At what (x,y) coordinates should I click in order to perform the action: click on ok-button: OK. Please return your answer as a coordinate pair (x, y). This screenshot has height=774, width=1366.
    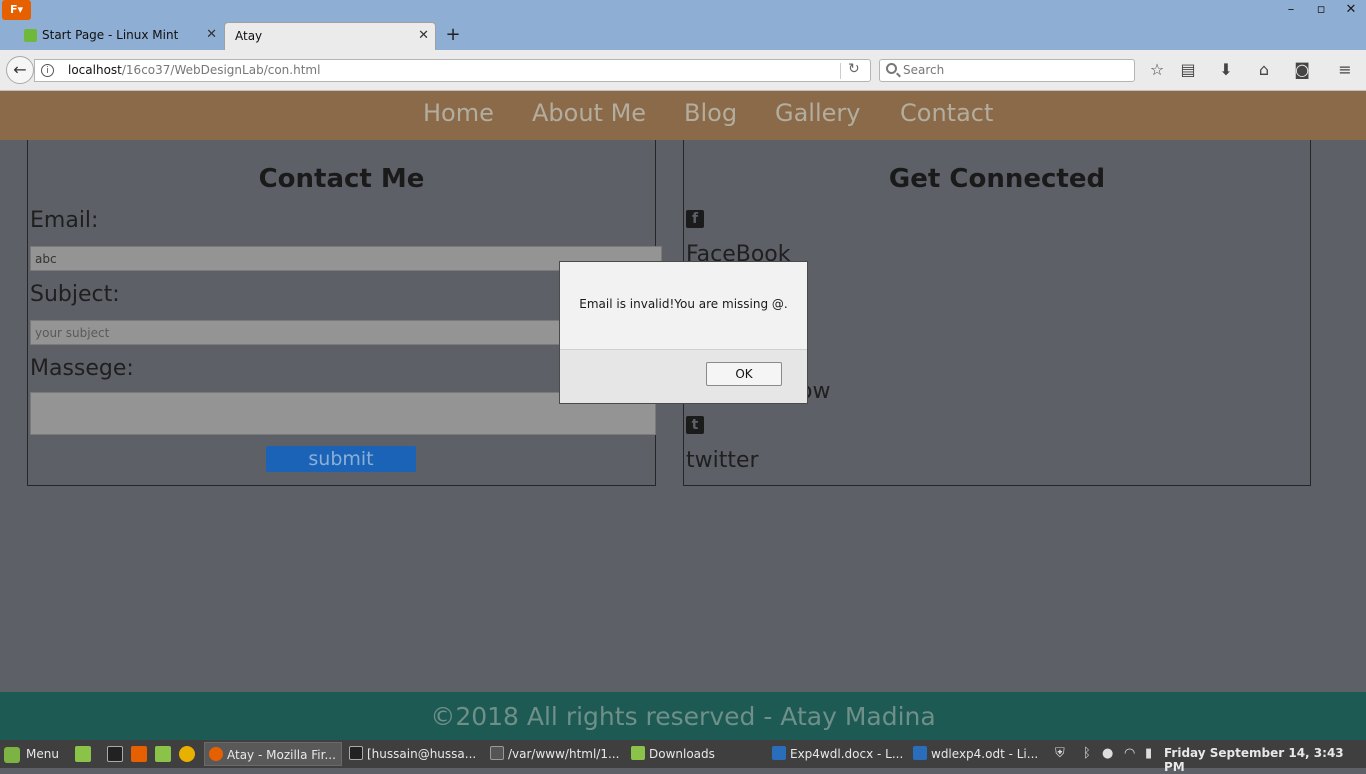
    Looking at the image, I should click on (744, 374).